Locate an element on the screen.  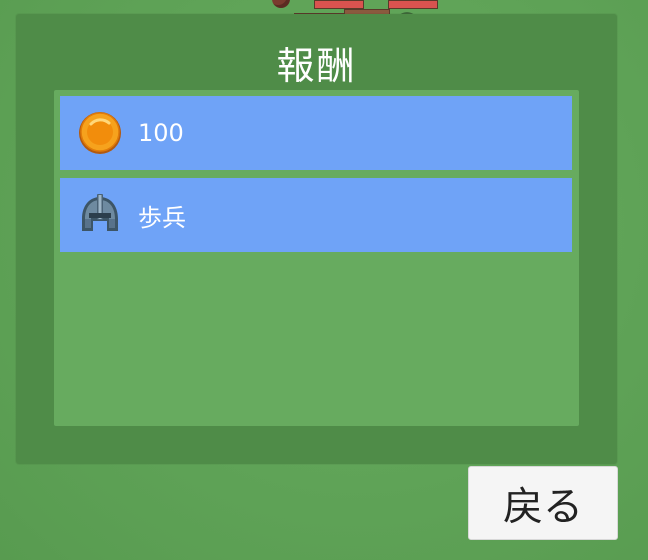
reward-label: 100 is located at coordinates (161, 133).